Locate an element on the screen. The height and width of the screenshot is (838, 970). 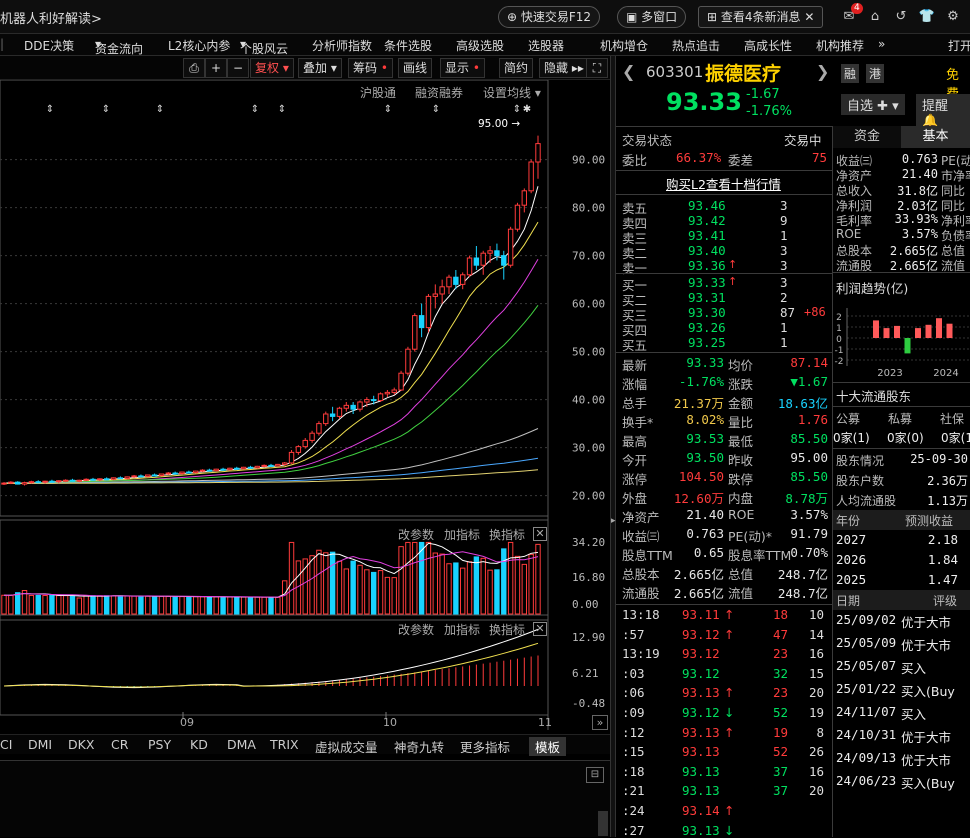
tab-trix: TRIX is located at coordinates (284, 744).